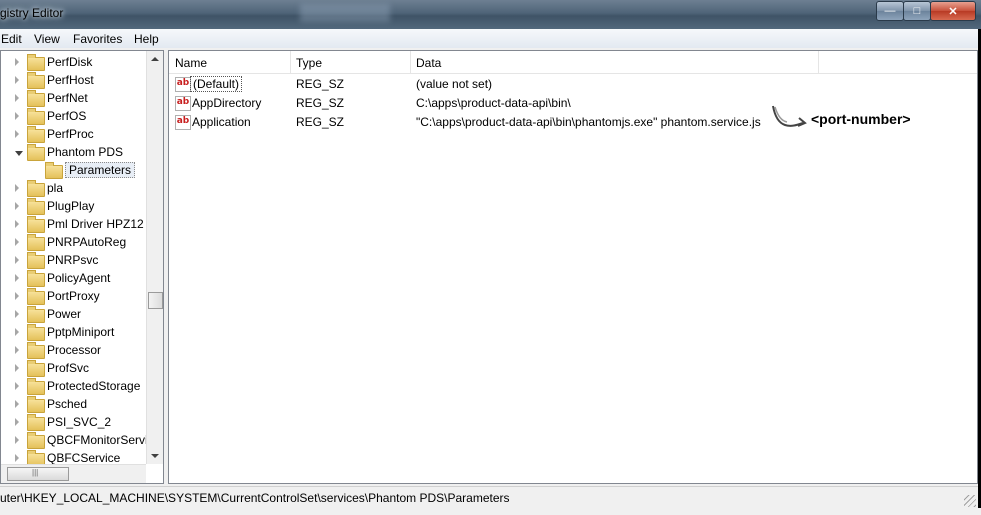  What do you see at coordinates (94, 386) in the screenshot?
I see `tree-item-label: ProtectedStorage` at bounding box center [94, 386].